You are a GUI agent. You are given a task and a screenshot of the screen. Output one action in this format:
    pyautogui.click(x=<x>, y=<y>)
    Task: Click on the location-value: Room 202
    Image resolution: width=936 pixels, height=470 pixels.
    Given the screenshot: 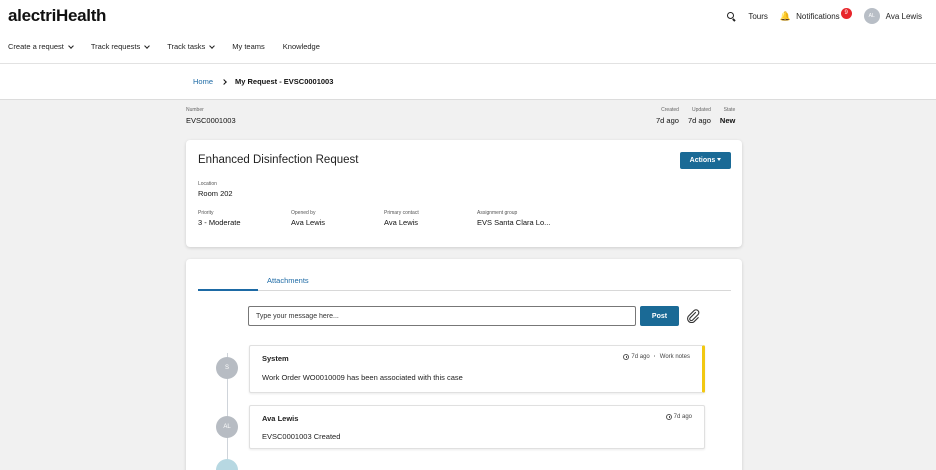 What is the action you would take?
    pyautogui.click(x=215, y=193)
    